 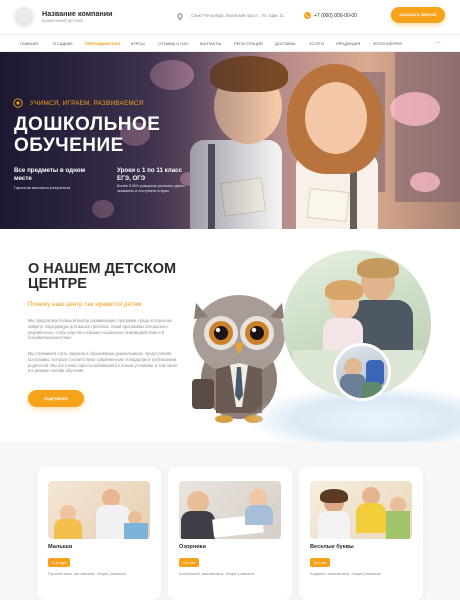 I want to click on course-title-2: Озорники, so click(x=192, y=547).